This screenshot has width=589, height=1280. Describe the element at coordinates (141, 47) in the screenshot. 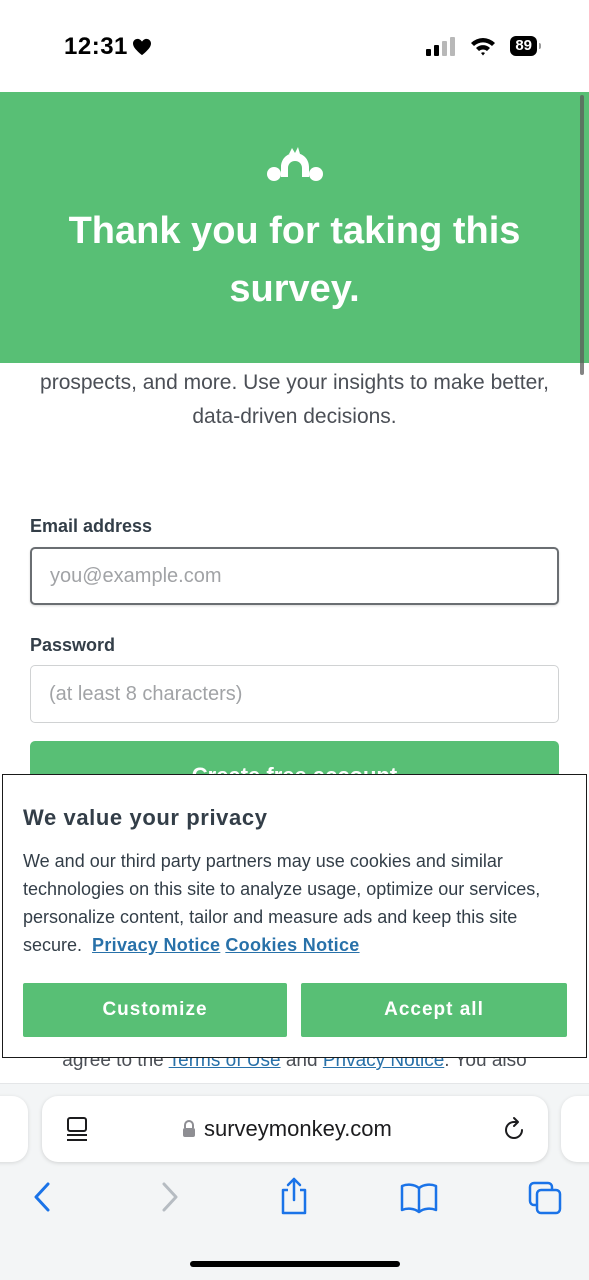

I see `heart-icon` at that location.